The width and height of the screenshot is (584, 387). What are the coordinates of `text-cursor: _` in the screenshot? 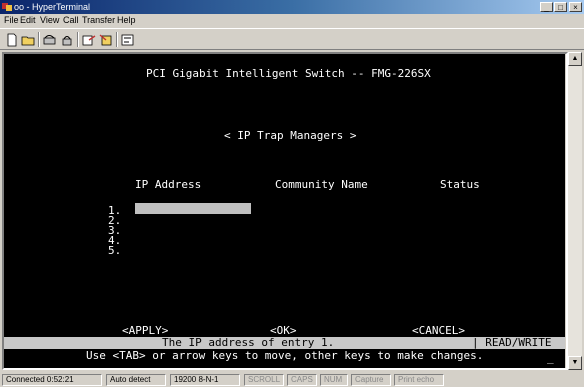 It's located at (550, 357).